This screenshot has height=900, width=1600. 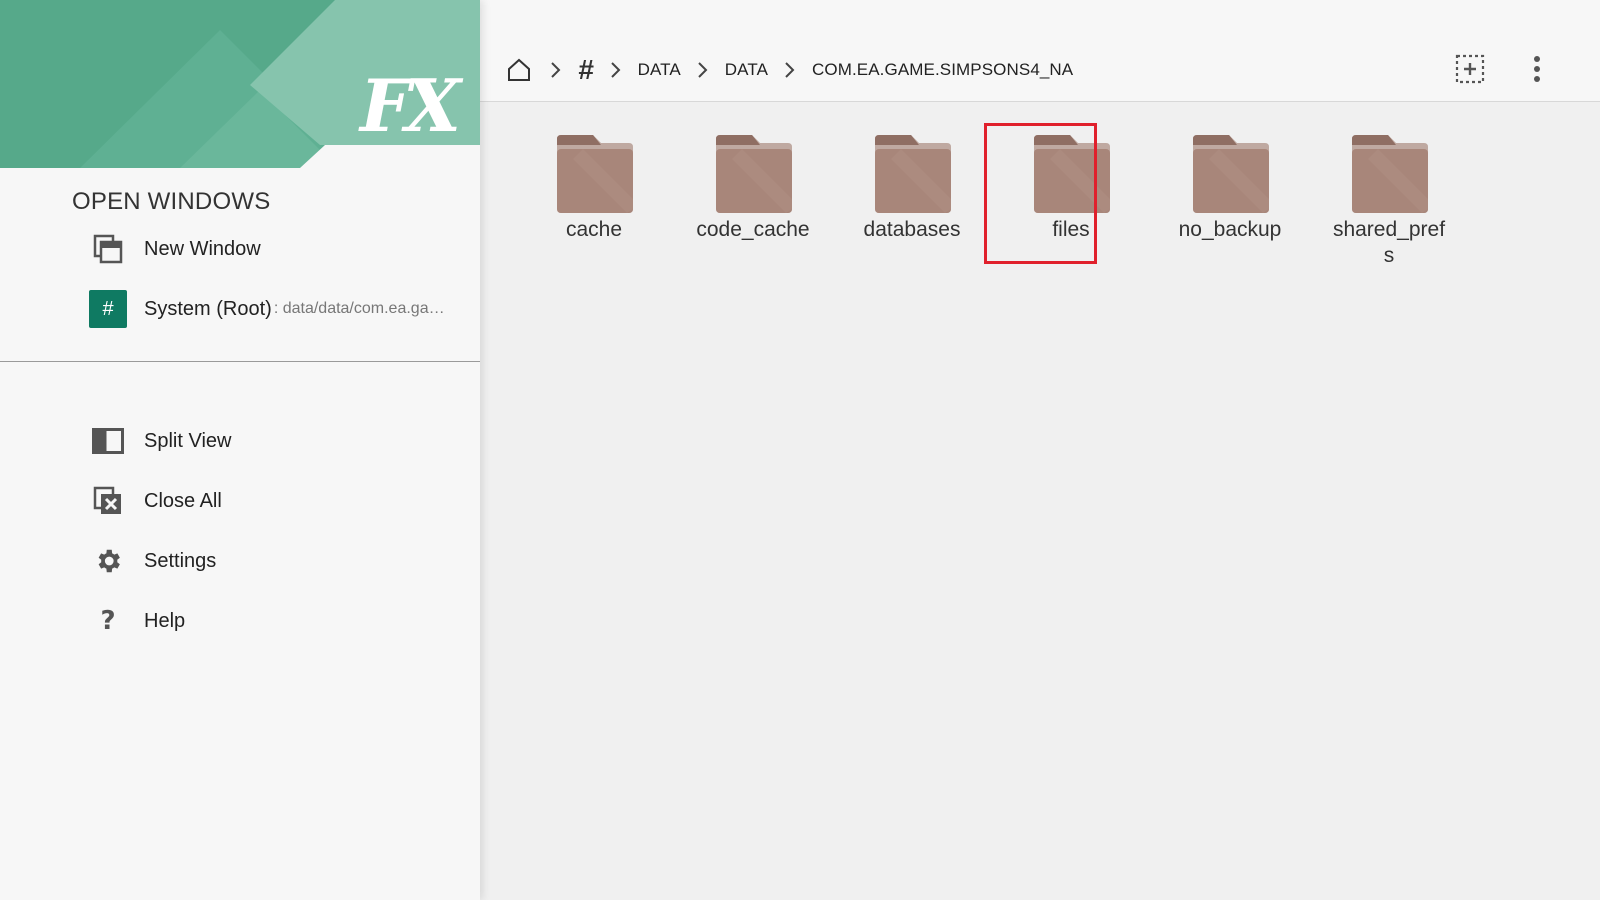 I want to click on select-icon, so click(x=1470, y=69).